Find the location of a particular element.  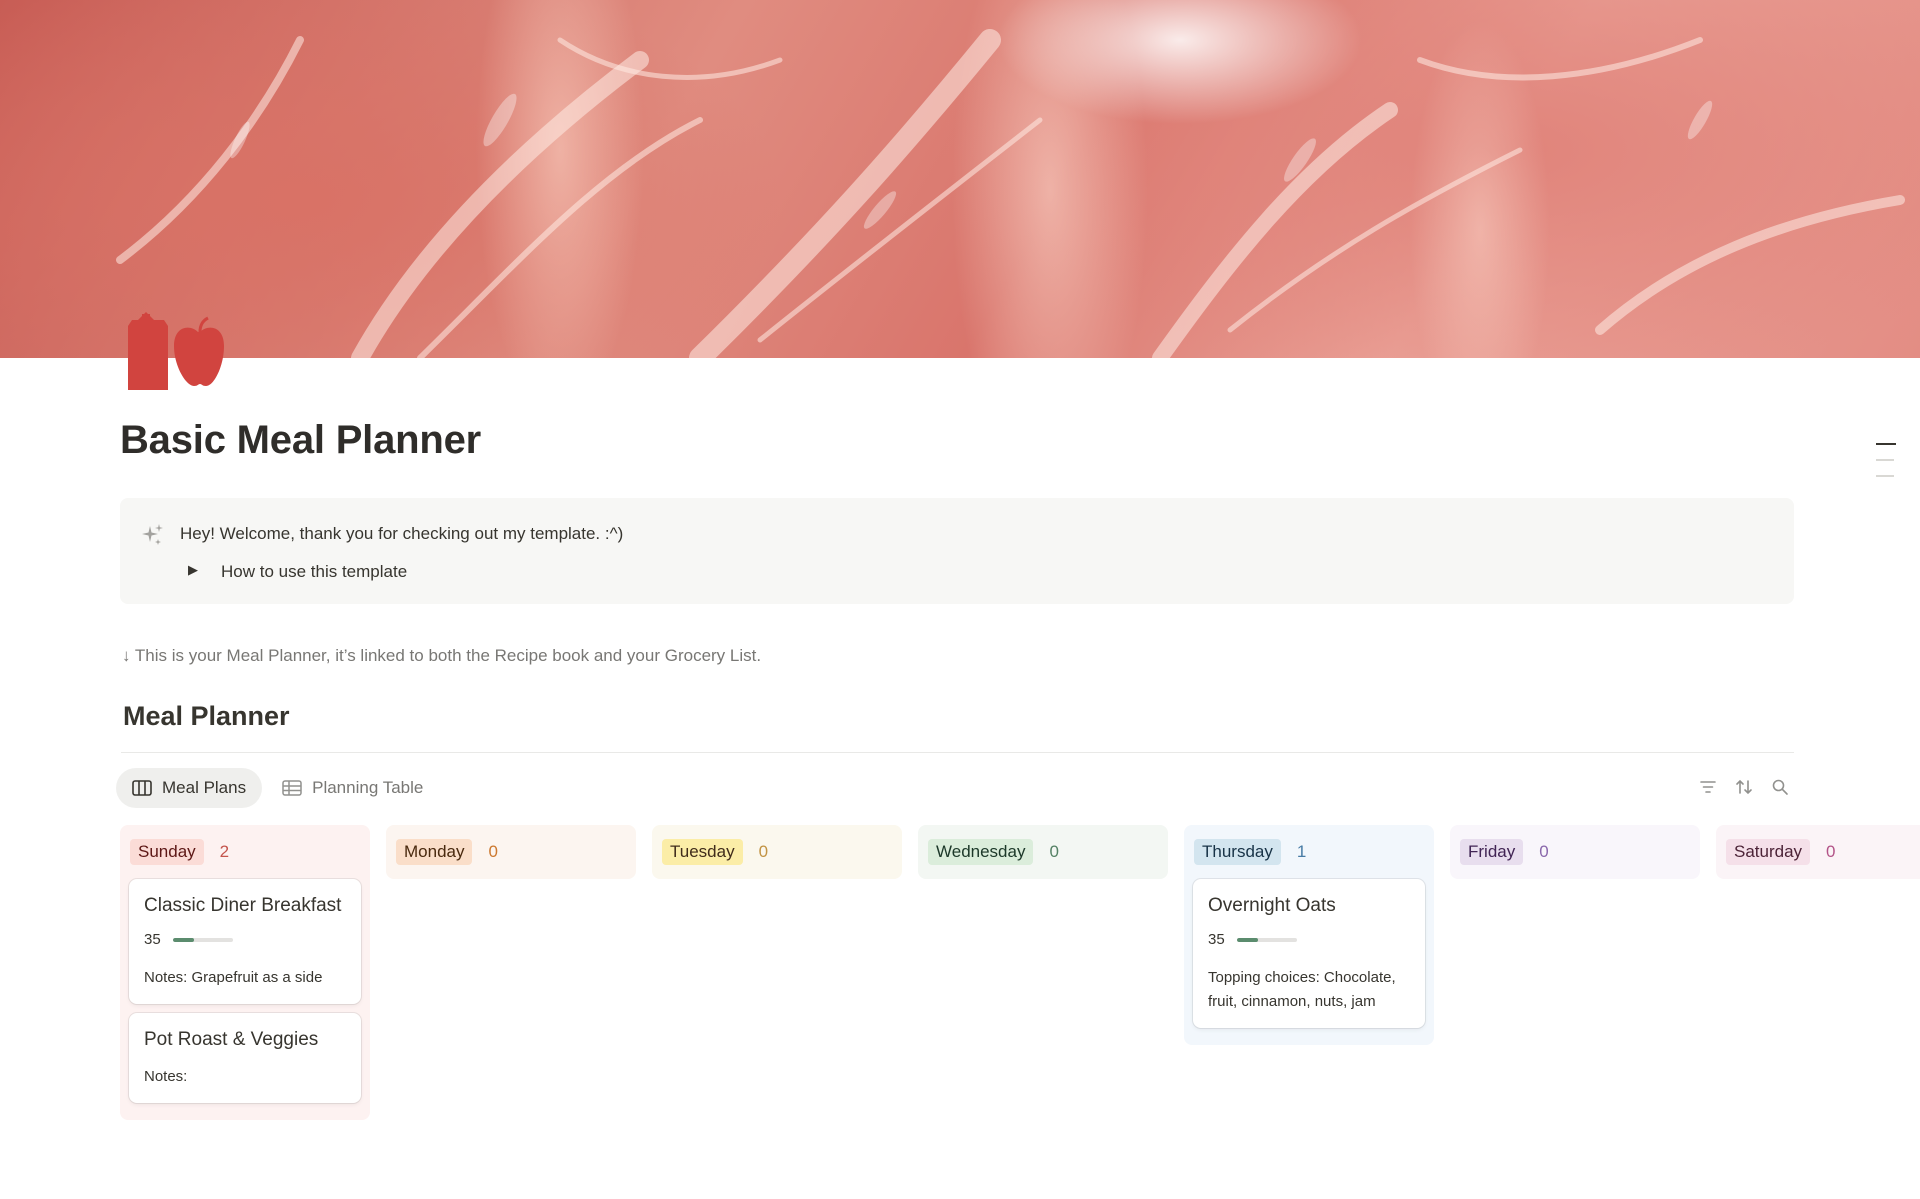

column-wednesday: Wednesday 0 is located at coordinates (1043, 852).